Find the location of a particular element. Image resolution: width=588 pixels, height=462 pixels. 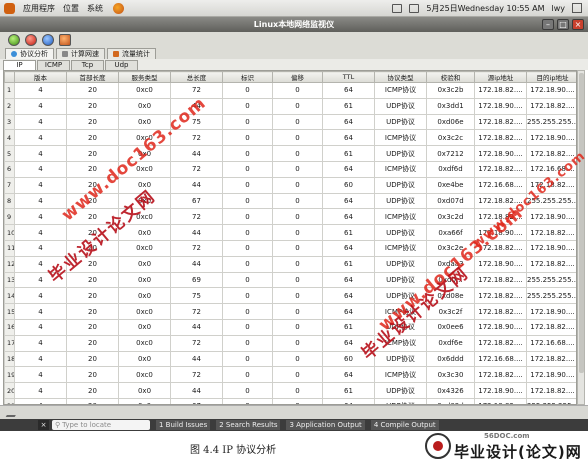

column-header: 目的ip地址 is located at coordinates (551, 77).